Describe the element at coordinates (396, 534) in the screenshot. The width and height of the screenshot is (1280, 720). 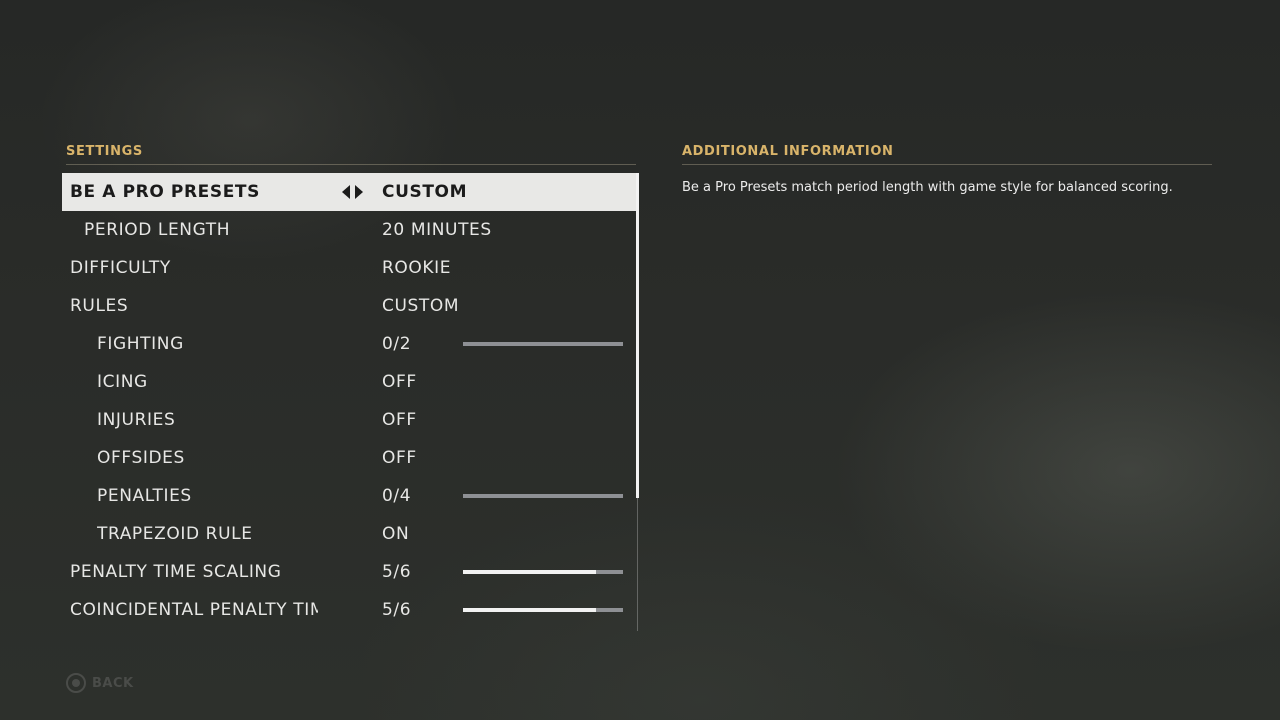
I see `setting-value: ON` at that location.